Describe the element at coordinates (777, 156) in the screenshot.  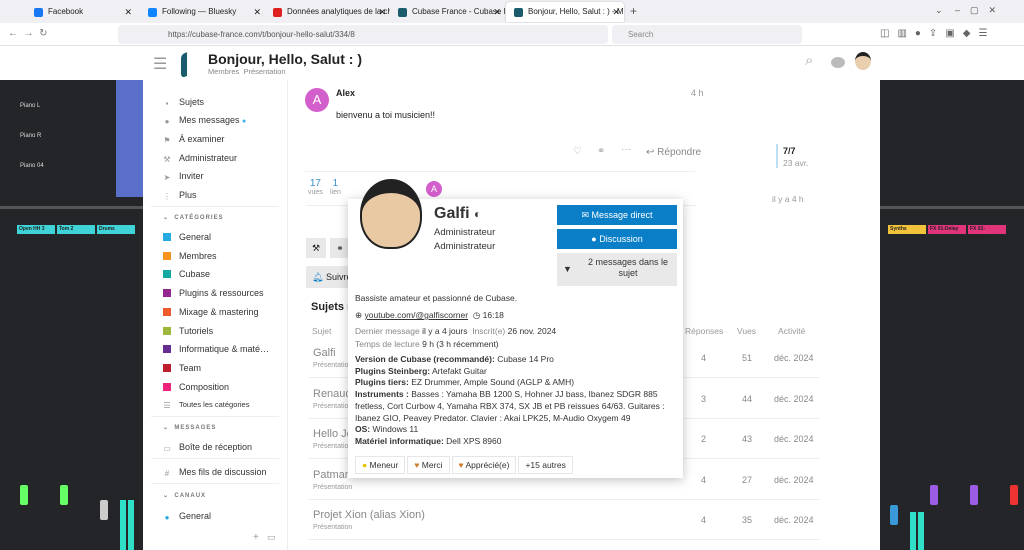
I see `timeline-bar` at that location.